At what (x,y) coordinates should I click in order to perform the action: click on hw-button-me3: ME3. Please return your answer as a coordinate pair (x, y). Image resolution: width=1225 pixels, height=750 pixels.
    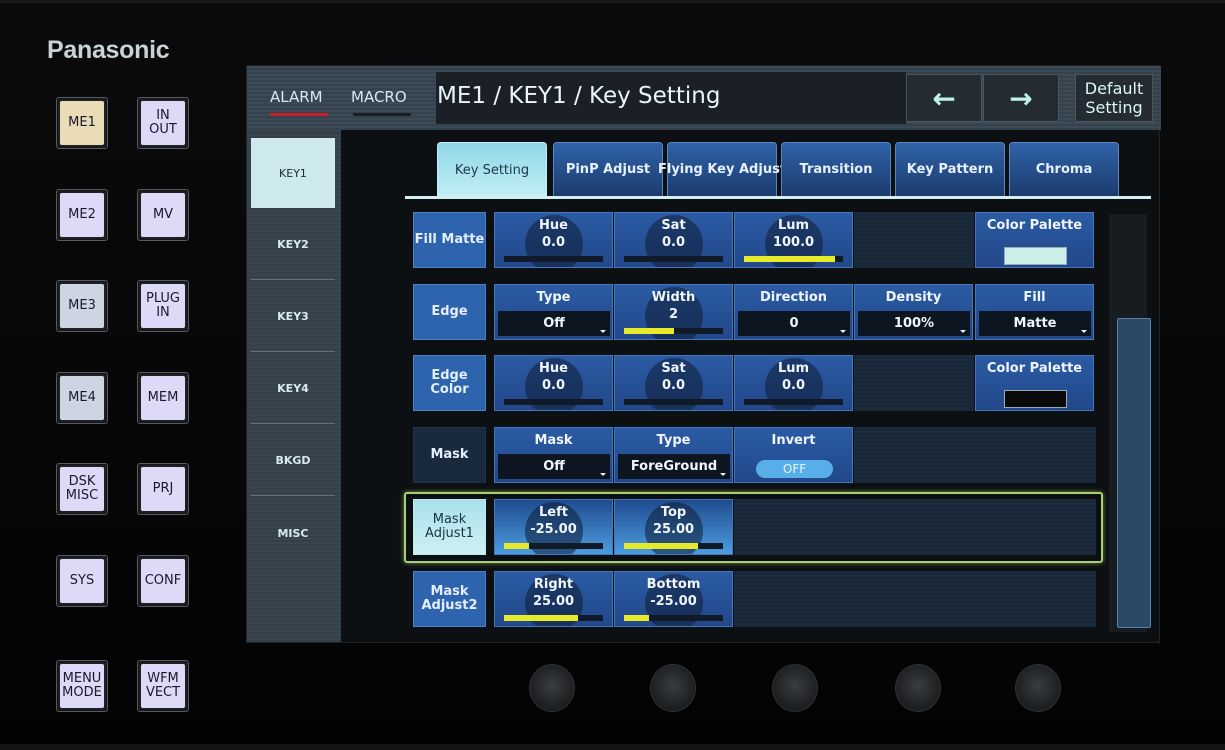
    Looking at the image, I should click on (82, 306).